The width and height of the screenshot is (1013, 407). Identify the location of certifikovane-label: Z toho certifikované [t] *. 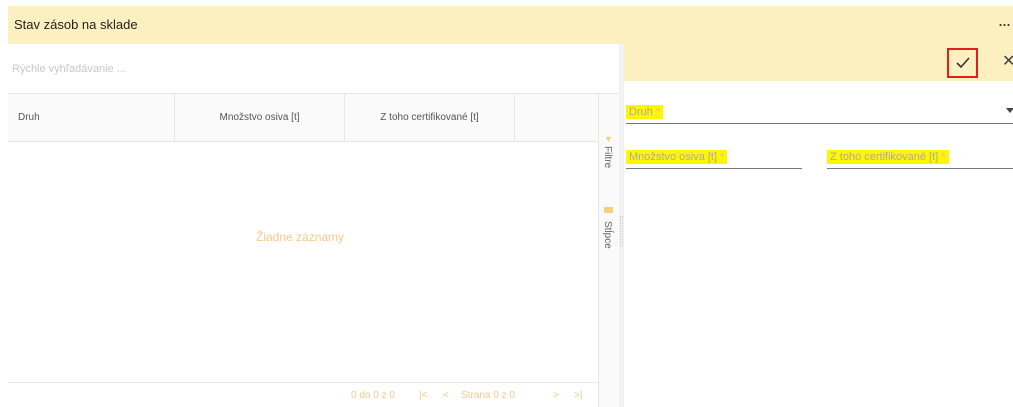
(888, 157).